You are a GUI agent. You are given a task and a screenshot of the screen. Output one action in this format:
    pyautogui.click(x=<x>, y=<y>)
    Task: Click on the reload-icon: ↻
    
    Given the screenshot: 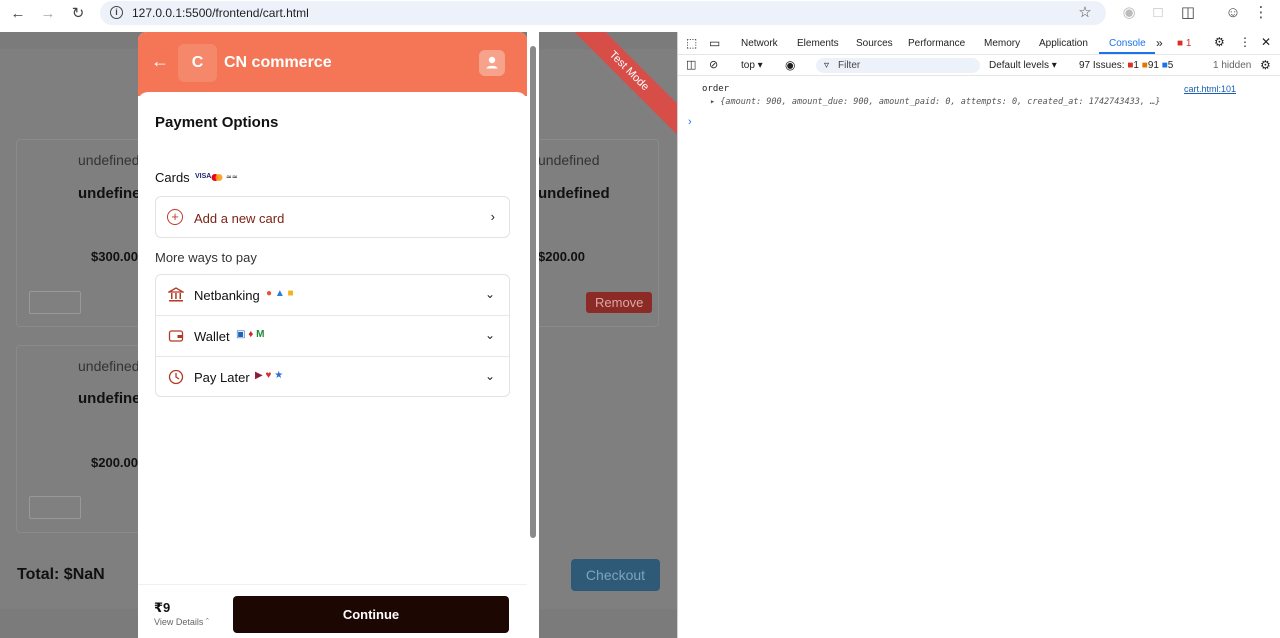 What is the action you would take?
    pyautogui.click(x=78, y=13)
    